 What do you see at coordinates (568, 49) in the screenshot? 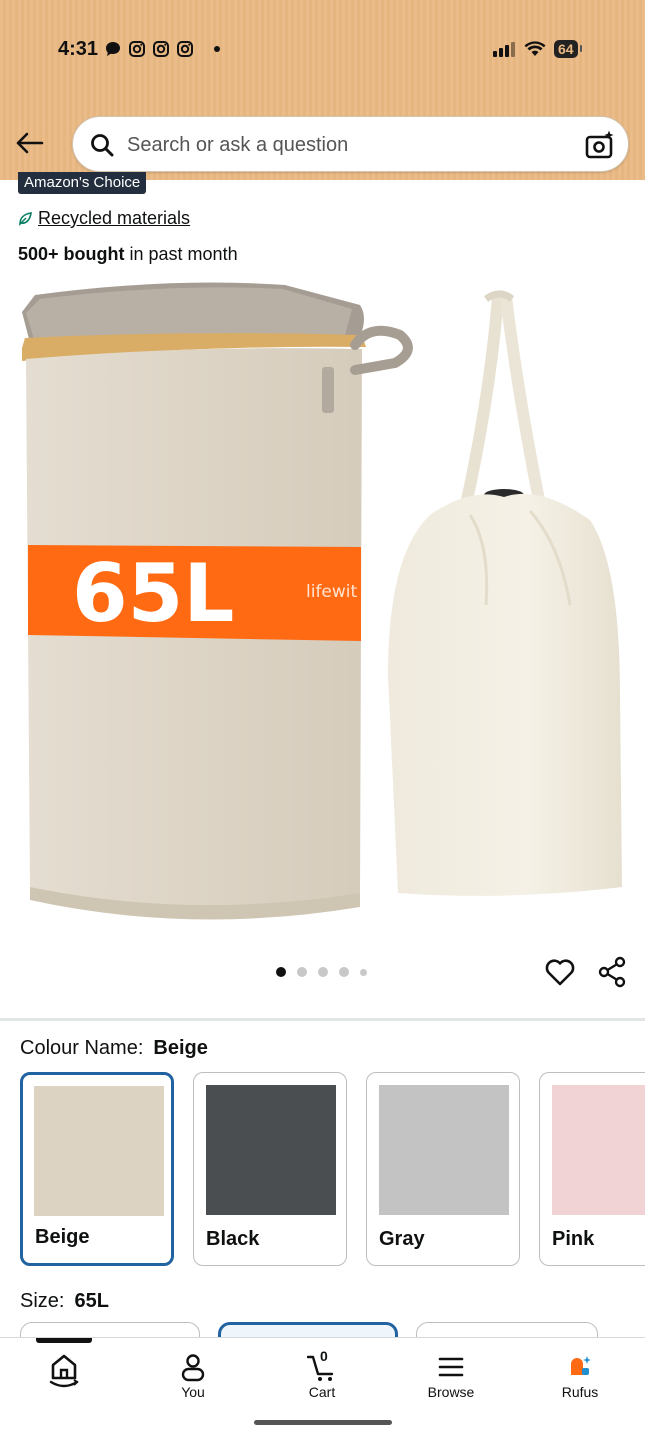
I see `battery-indicator: 64` at bounding box center [568, 49].